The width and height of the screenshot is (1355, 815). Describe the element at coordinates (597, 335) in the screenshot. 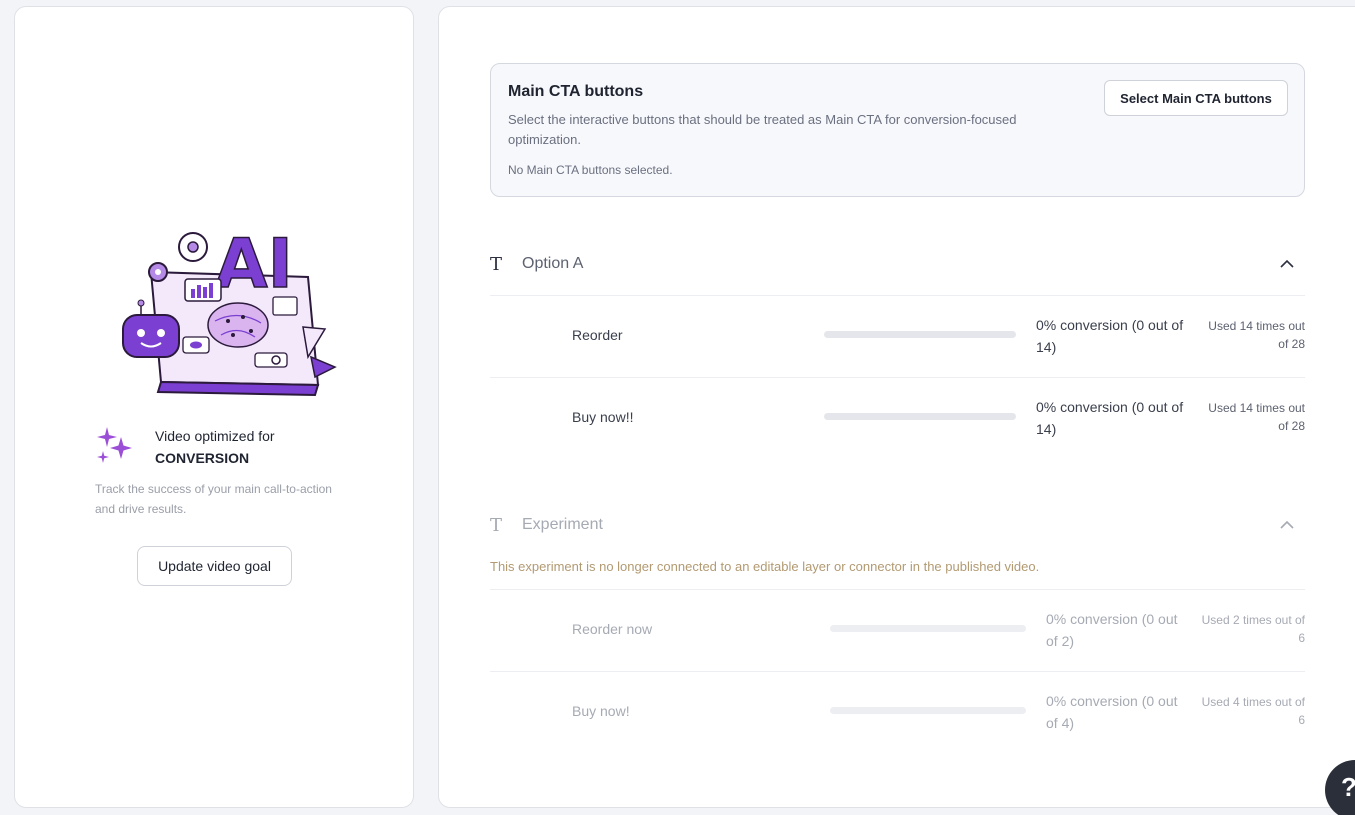

I see `button-label: Reorder` at that location.